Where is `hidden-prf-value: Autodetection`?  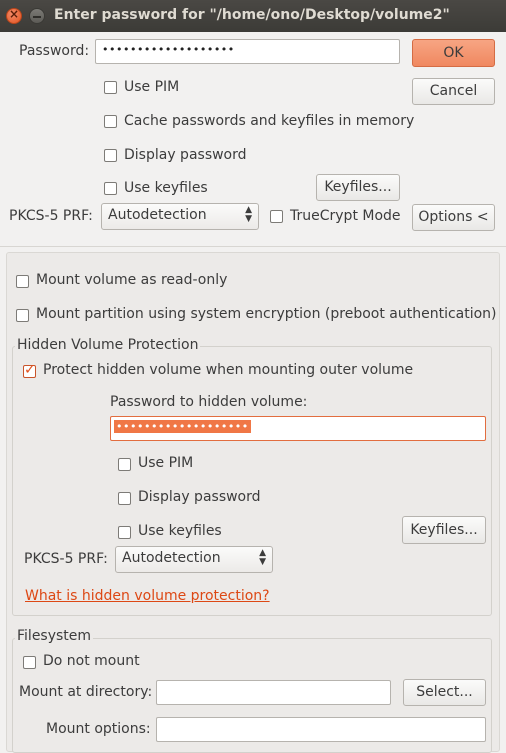
hidden-prf-value: Autodetection is located at coordinates (171, 558).